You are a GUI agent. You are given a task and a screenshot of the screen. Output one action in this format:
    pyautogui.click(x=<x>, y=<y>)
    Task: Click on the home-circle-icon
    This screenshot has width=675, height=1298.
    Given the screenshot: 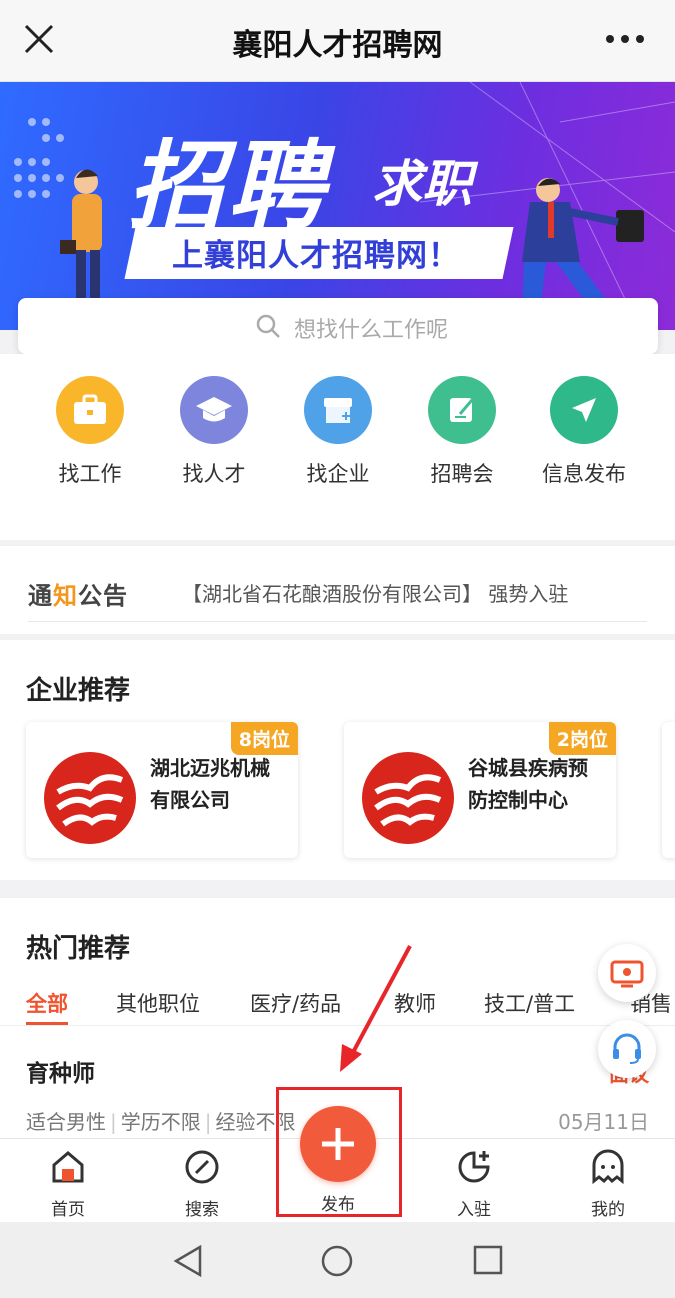 What is the action you would take?
    pyautogui.click(x=337, y=1261)
    